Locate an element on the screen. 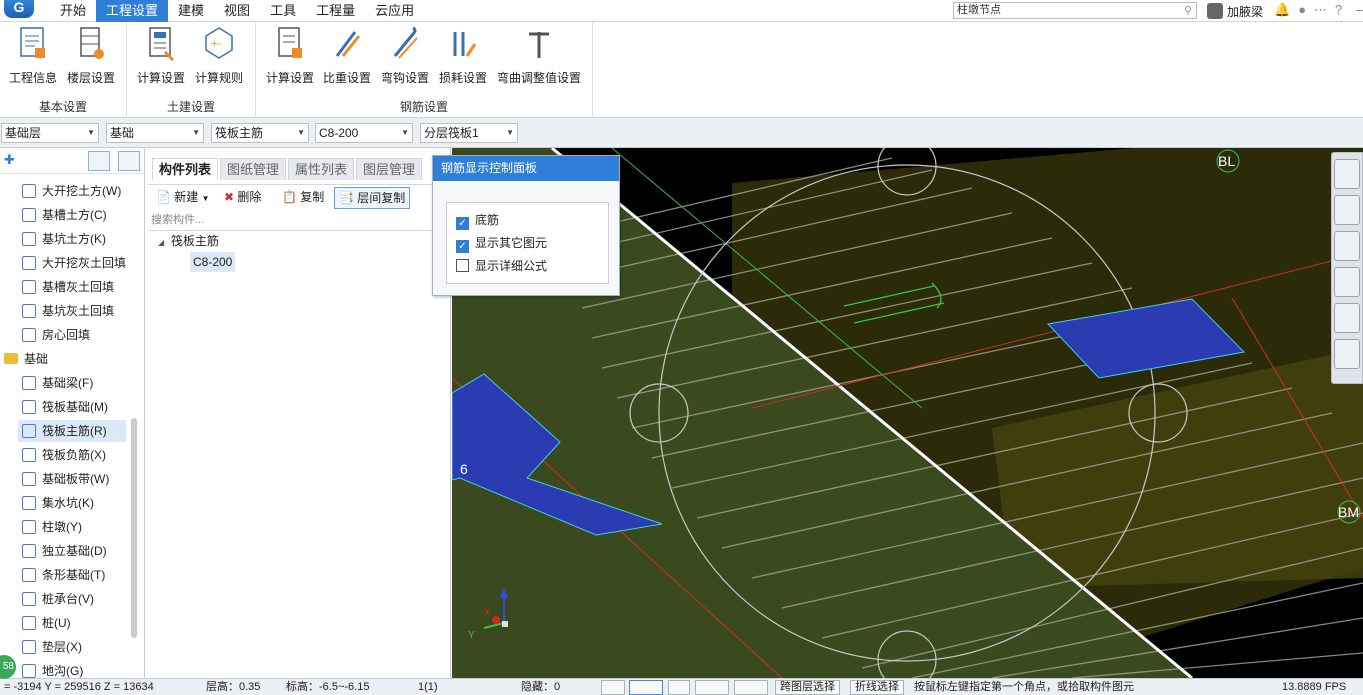  tab-cloud: 云应用 is located at coordinates (394, 11).